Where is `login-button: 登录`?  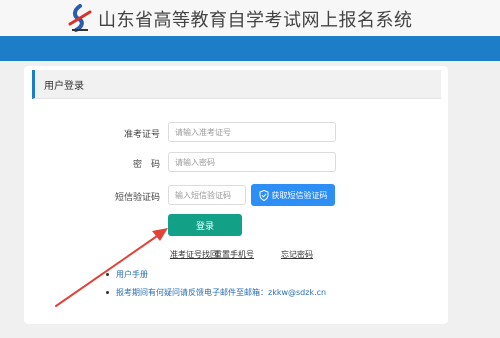 login-button: 登录 is located at coordinates (205, 225).